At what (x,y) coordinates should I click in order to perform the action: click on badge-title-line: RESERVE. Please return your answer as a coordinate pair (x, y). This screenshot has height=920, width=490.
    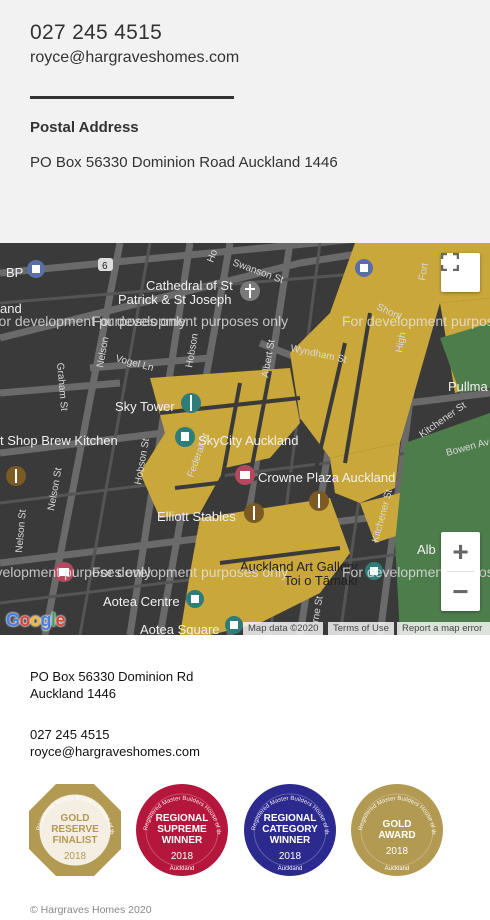
    Looking at the image, I should click on (75, 829).